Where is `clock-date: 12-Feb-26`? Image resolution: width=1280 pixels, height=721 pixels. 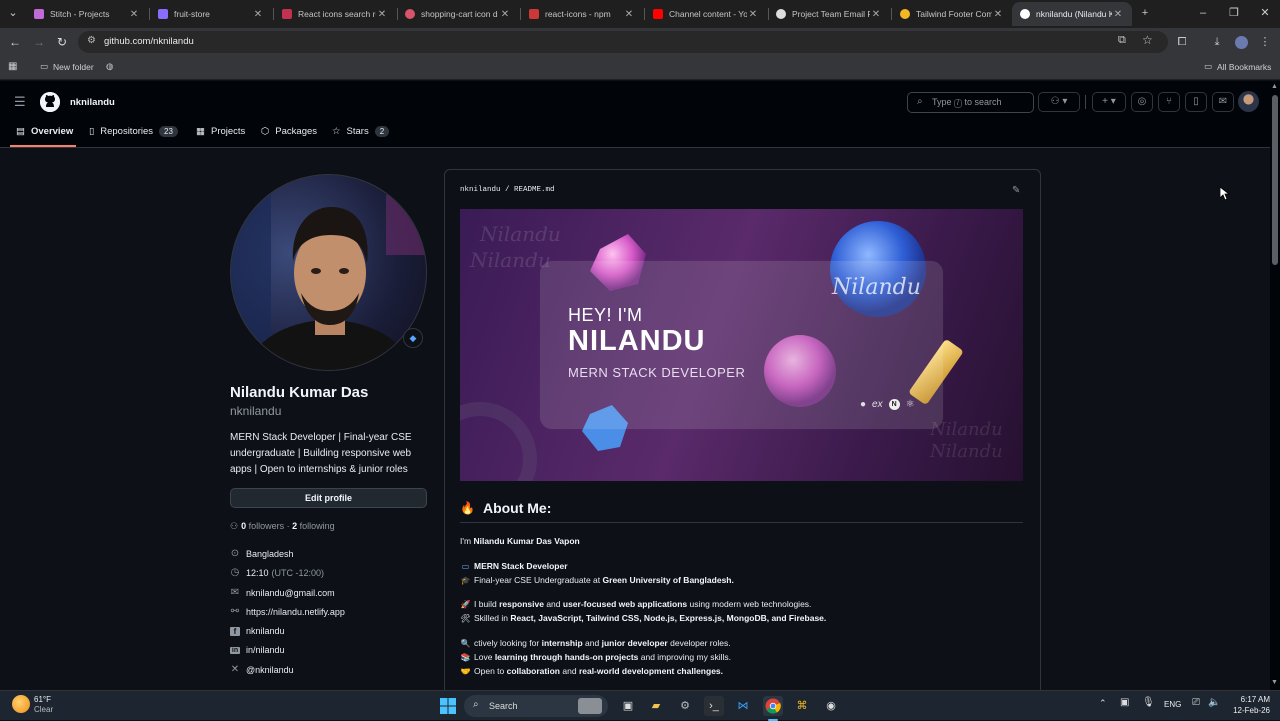
clock-date: 12-Feb-26 is located at coordinates (1250, 710).